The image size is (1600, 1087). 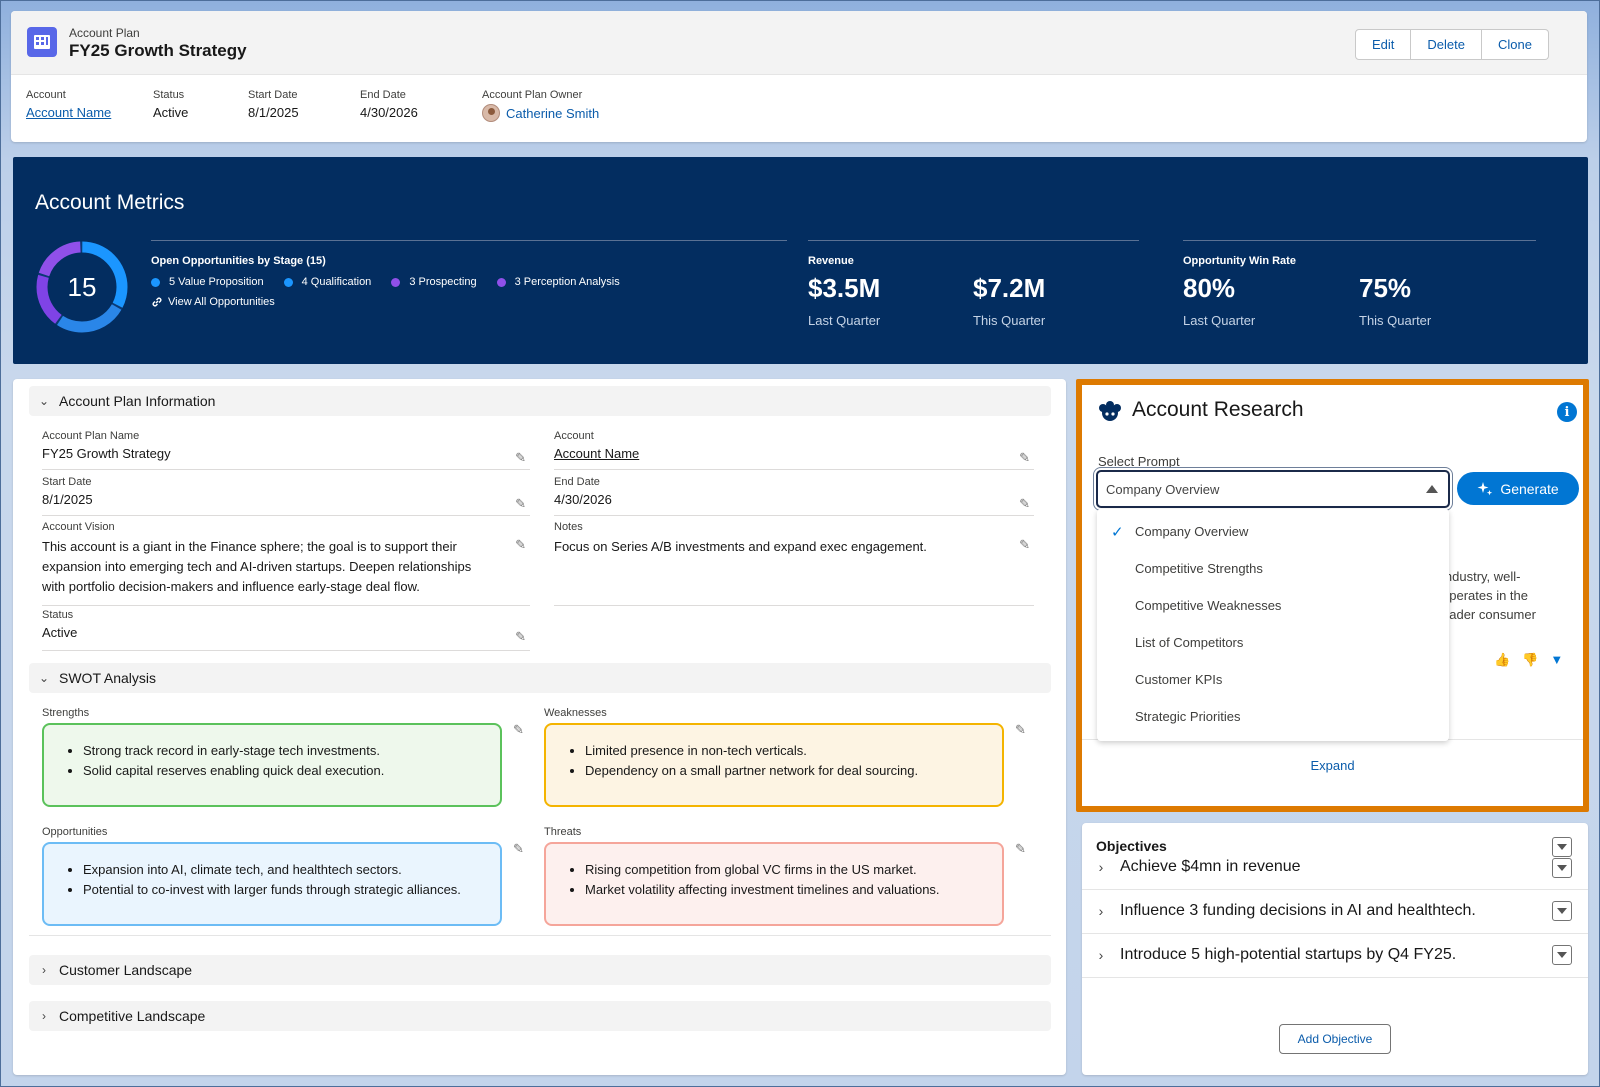 What do you see at coordinates (1208, 605) in the screenshot?
I see `option-label: Competitive Weaknesses` at bounding box center [1208, 605].